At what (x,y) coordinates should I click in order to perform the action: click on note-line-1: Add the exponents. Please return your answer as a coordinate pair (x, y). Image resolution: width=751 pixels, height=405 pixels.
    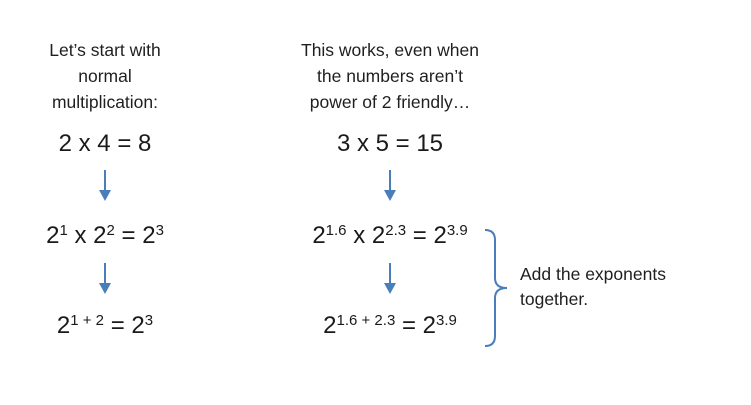
    Looking at the image, I should click on (593, 274).